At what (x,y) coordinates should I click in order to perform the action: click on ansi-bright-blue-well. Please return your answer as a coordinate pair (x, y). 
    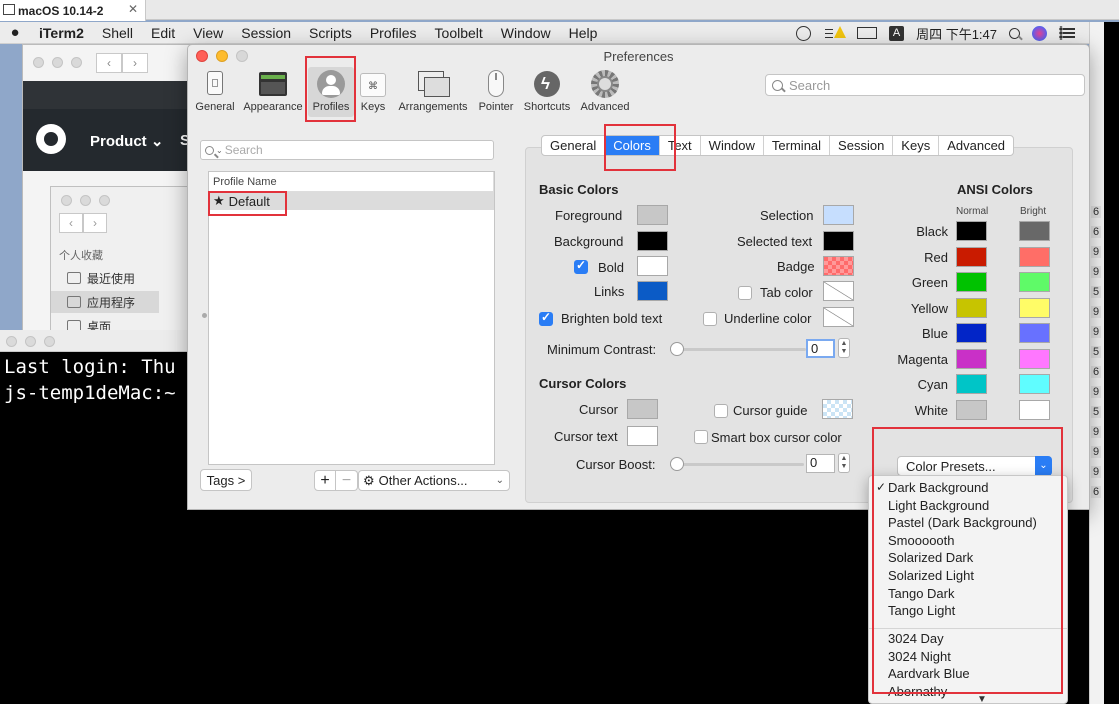
    Looking at the image, I should click on (1034, 333).